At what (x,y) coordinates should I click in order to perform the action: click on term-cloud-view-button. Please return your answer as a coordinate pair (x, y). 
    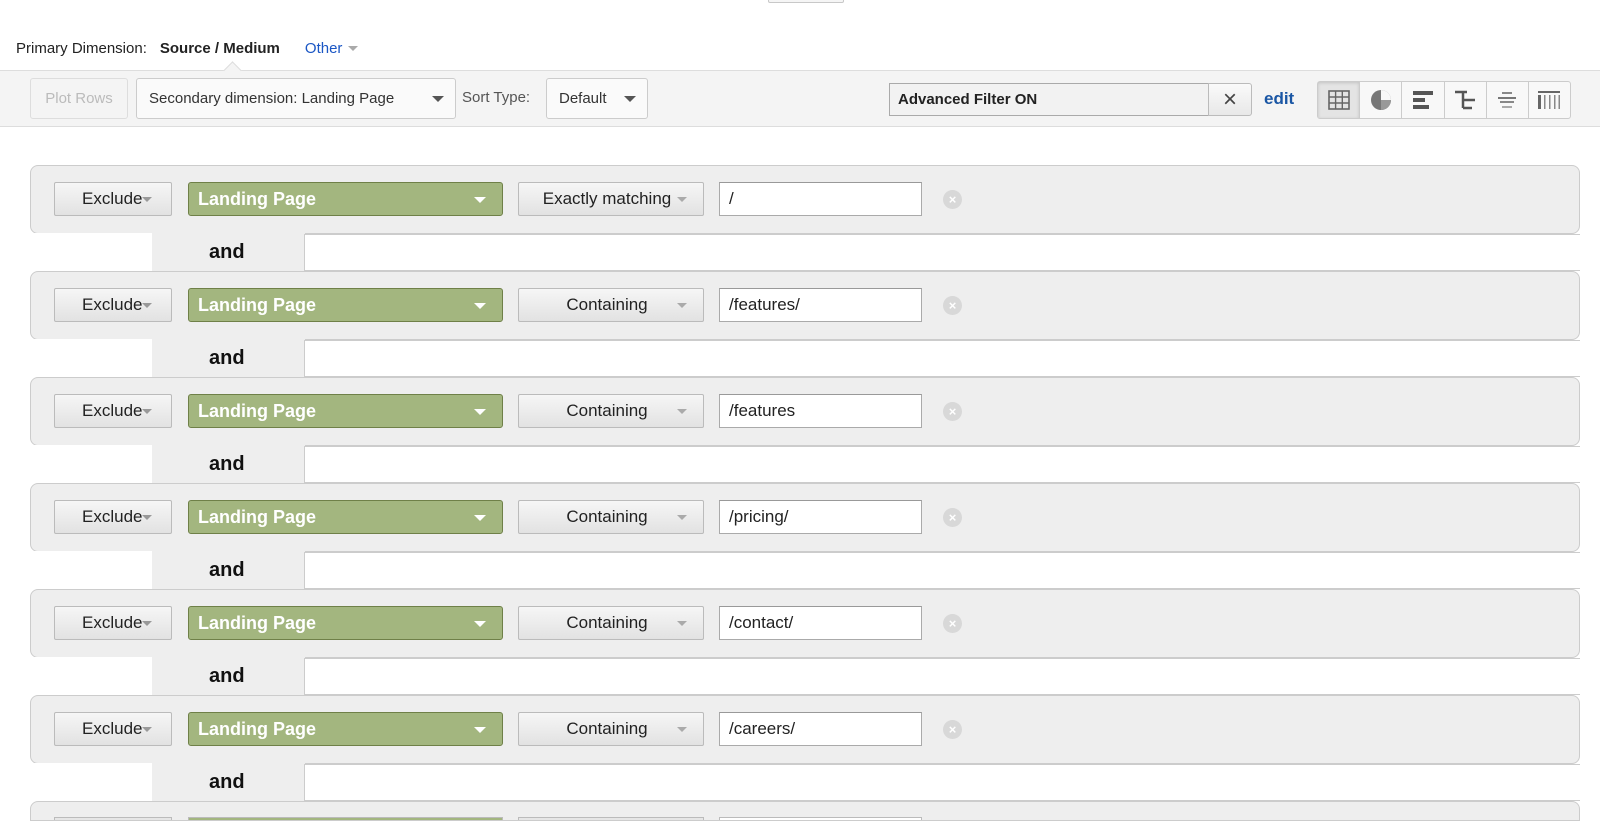
    Looking at the image, I should click on (1508, 100).